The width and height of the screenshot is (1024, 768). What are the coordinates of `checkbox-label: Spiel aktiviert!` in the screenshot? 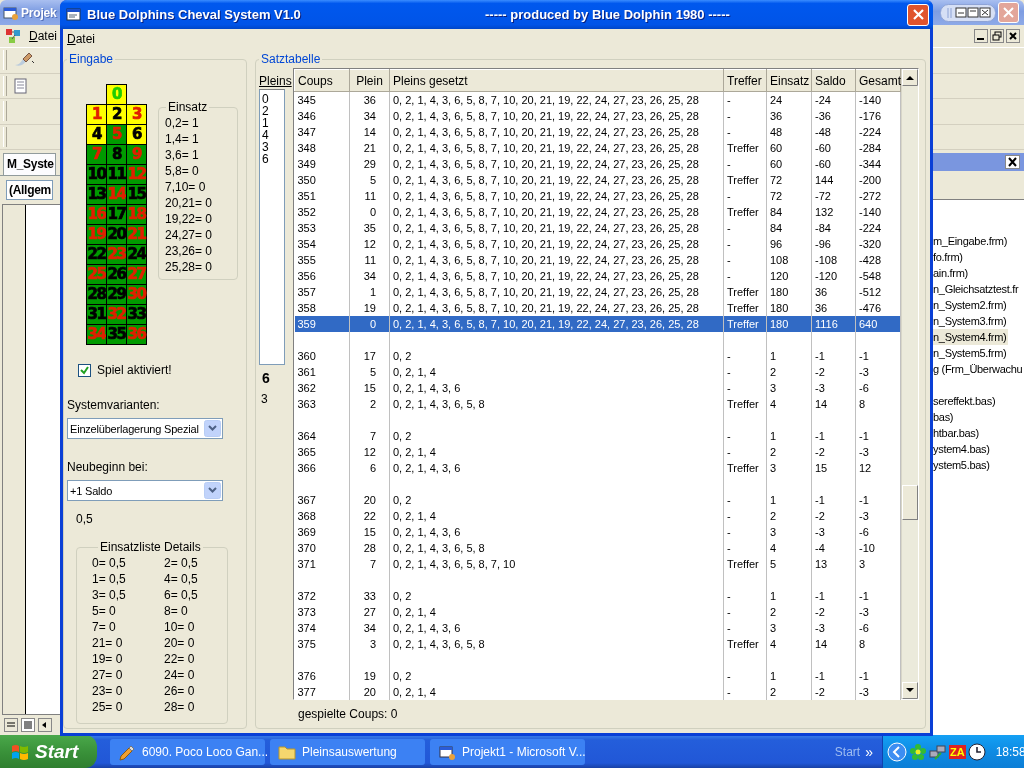 It's located at (134, 370).